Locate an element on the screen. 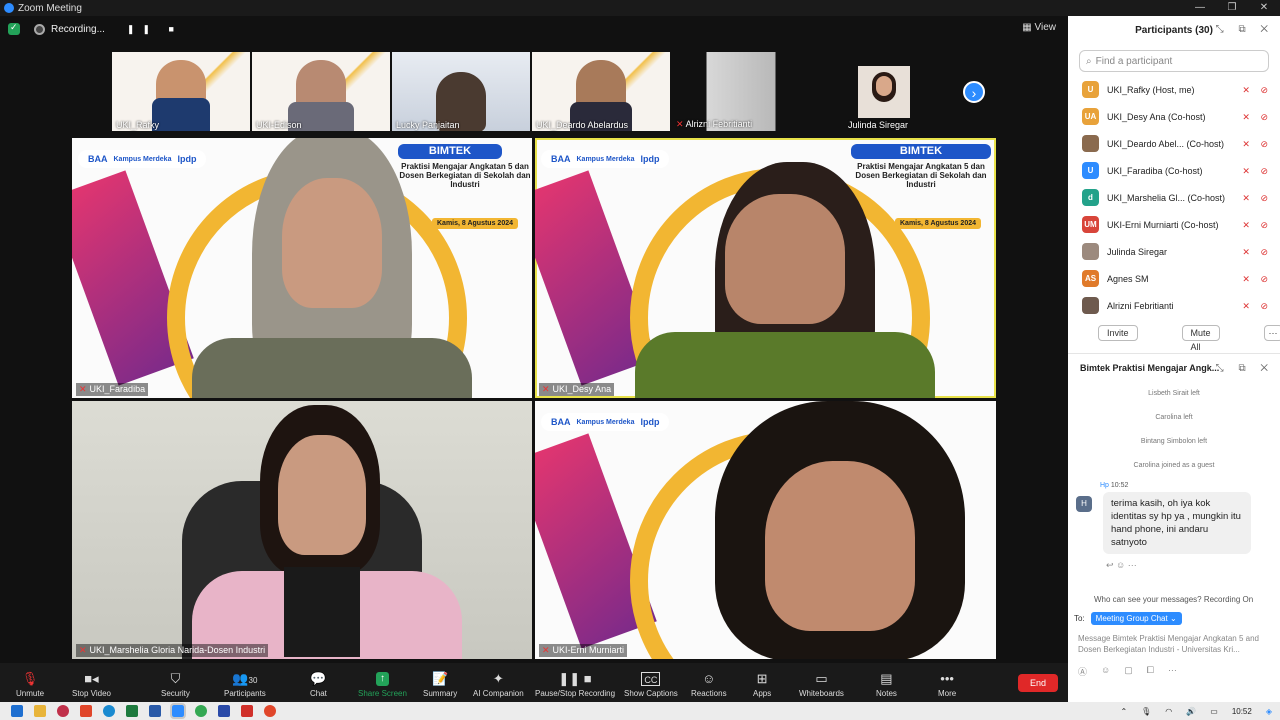 This screenshot has height=720, width=1280. recipient-dropdown: Meeting Group Chat ⌄ is located at coordinates (1136, 618).